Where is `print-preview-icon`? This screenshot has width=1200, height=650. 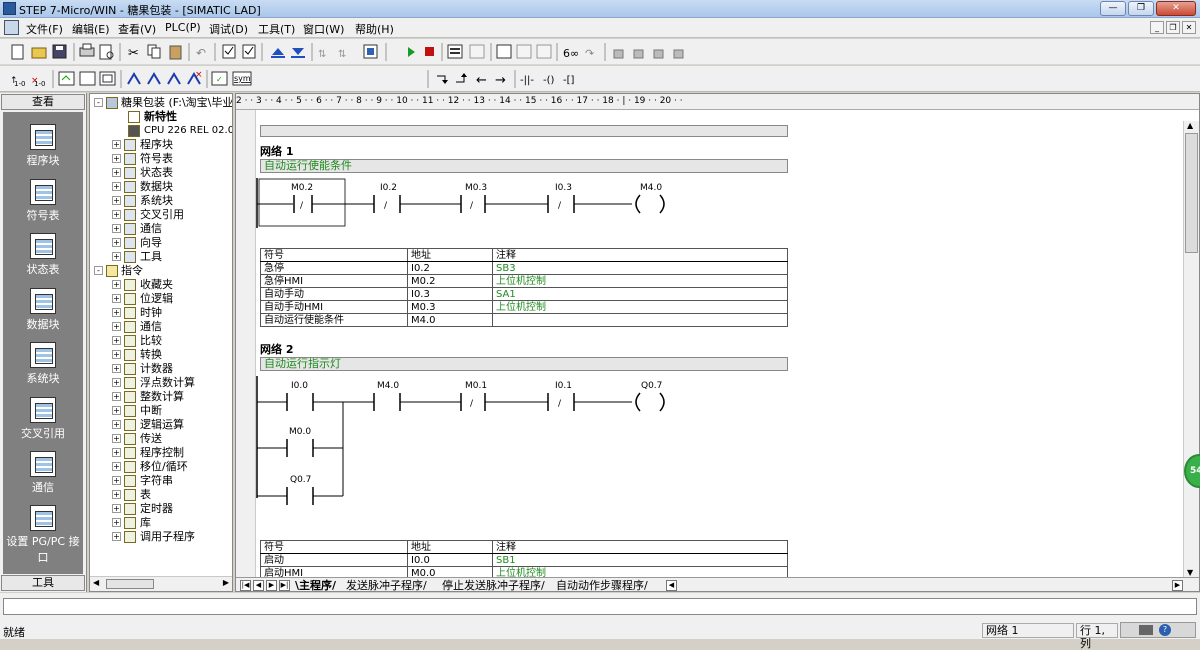 print-preview-icon is located at coordinates (106, 52).